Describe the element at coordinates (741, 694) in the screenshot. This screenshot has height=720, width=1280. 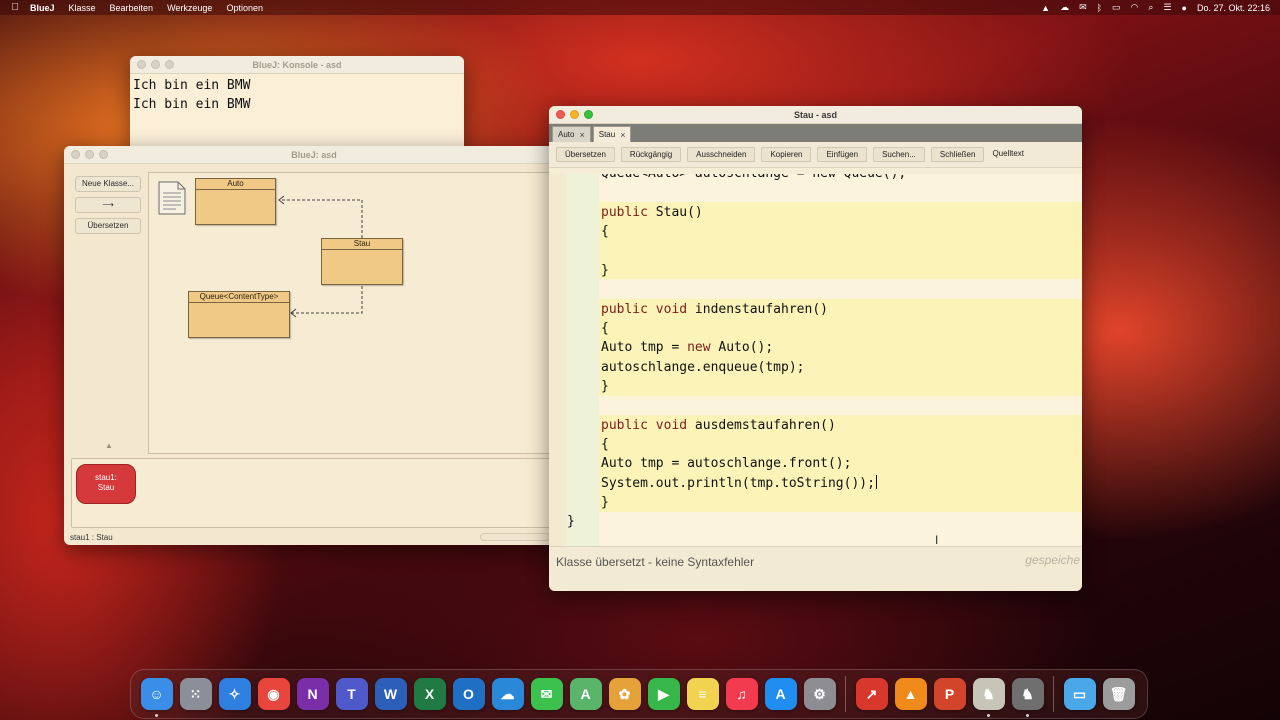
I see `music-icon: ♫` at that location.